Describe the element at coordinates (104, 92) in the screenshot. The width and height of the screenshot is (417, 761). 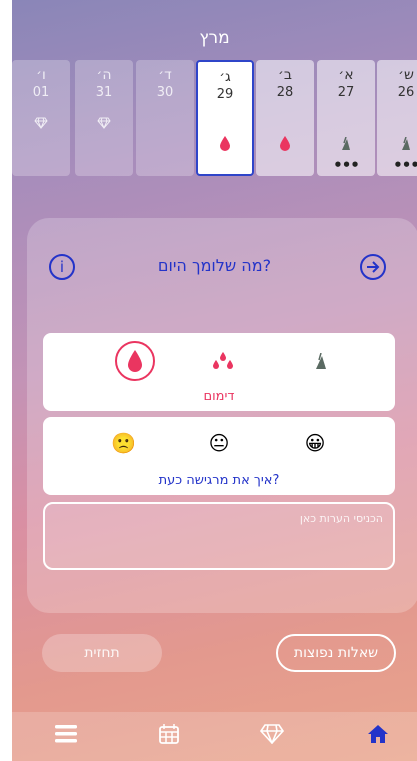
I see `day-number: 31` at that location.